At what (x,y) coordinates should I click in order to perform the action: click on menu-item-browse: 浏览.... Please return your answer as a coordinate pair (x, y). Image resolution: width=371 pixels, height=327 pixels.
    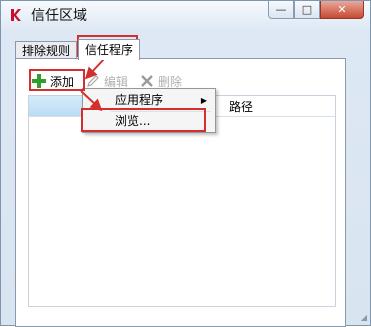
    Looking at the image, I should click on (149, 121).